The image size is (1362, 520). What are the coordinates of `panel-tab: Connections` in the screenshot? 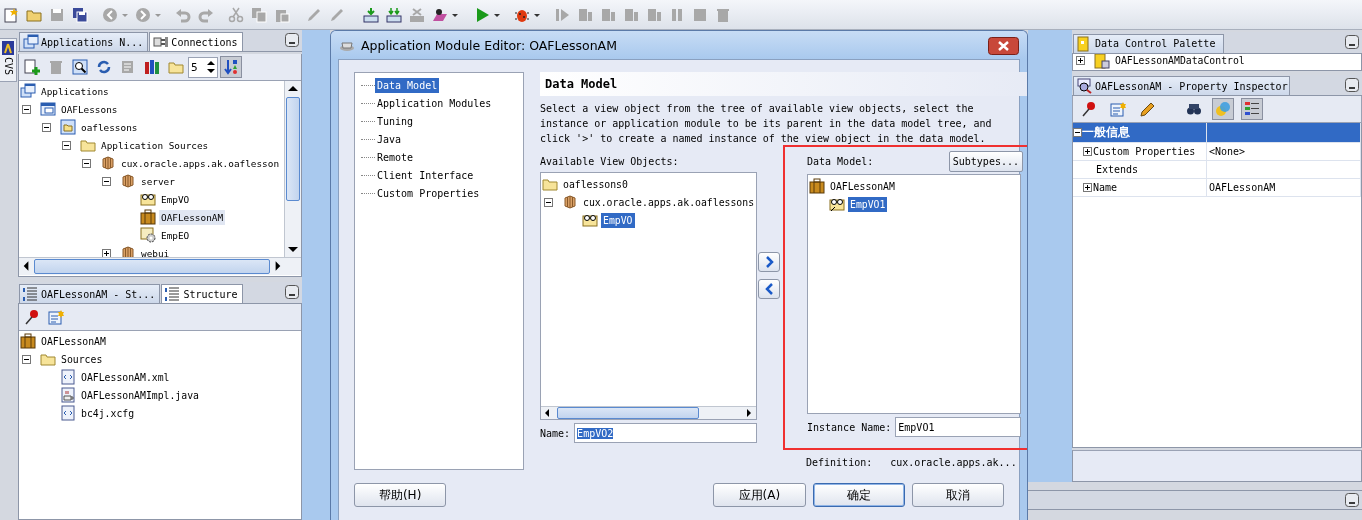 It's located at (196, 41).